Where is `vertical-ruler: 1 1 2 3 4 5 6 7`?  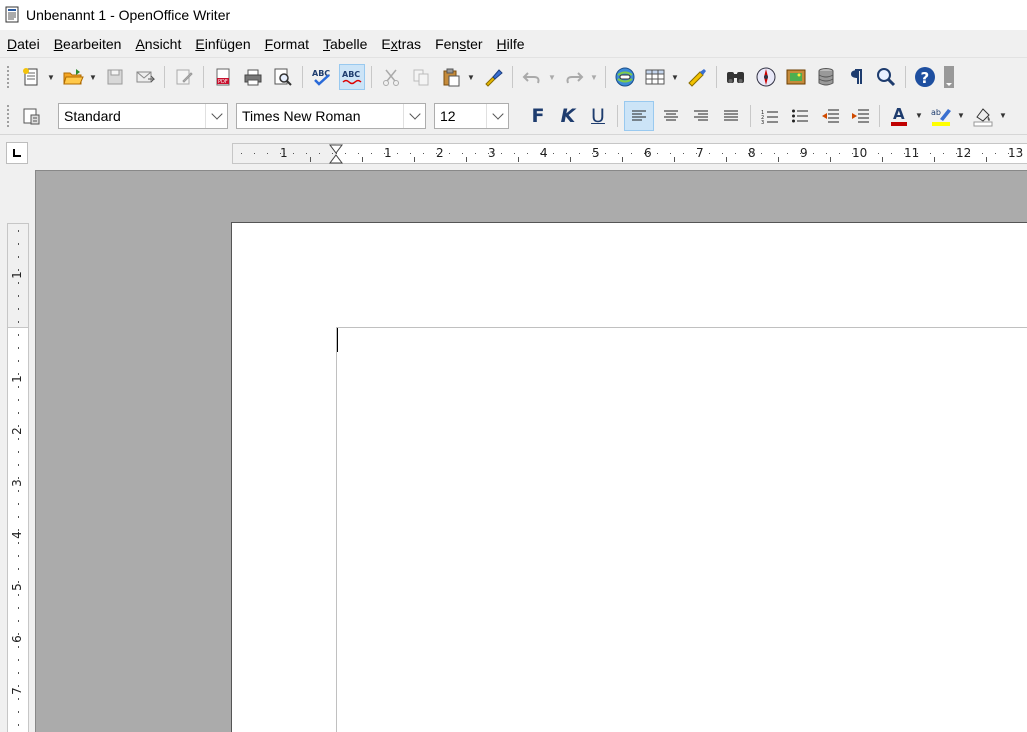
vertical-ruler: 1 1 2 3 4 5 6 7 is located at coordinates (18, 477).